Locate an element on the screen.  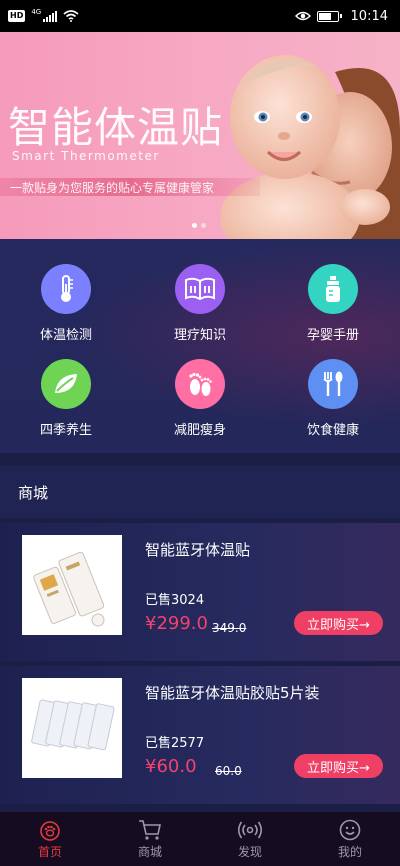
bottom-navigation: 首页 商城 发现 我的 is located at coordinates (200, 839).